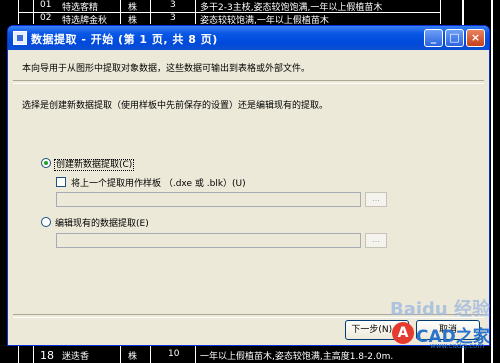 This screenshot has height=363, width=500. I want to click on use-template-checkbox, so click(61, 182).